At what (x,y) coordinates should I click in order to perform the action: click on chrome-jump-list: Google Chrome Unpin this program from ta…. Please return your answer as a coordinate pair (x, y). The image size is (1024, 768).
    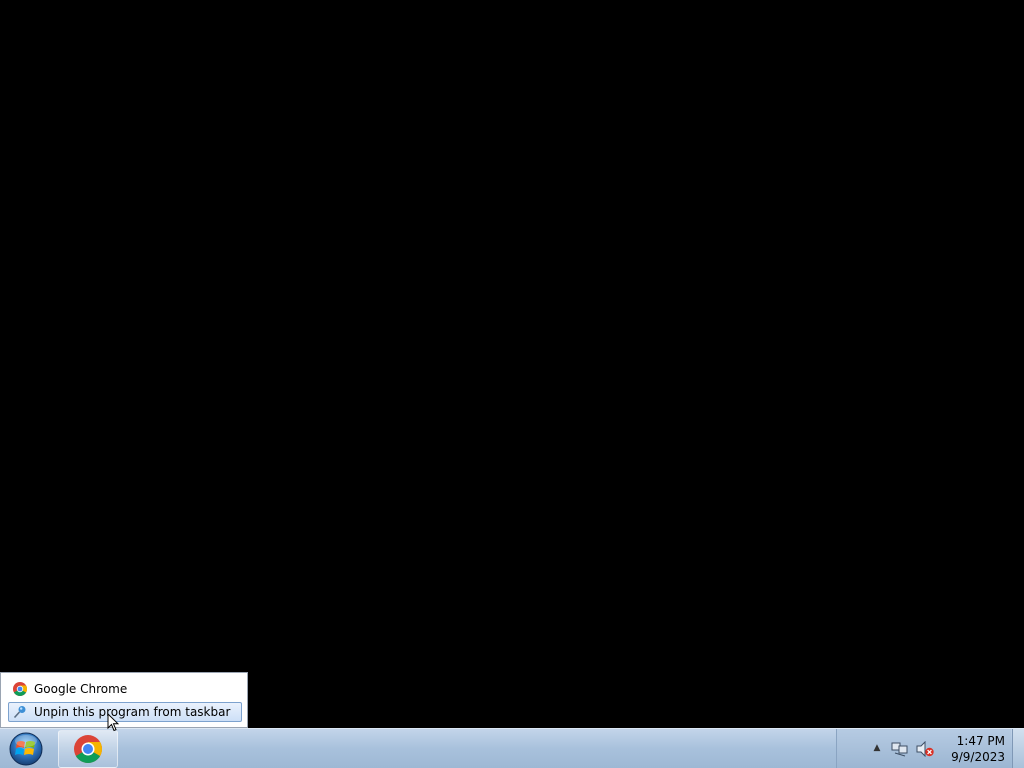
    Looking at the image, I should click on (124, 700).